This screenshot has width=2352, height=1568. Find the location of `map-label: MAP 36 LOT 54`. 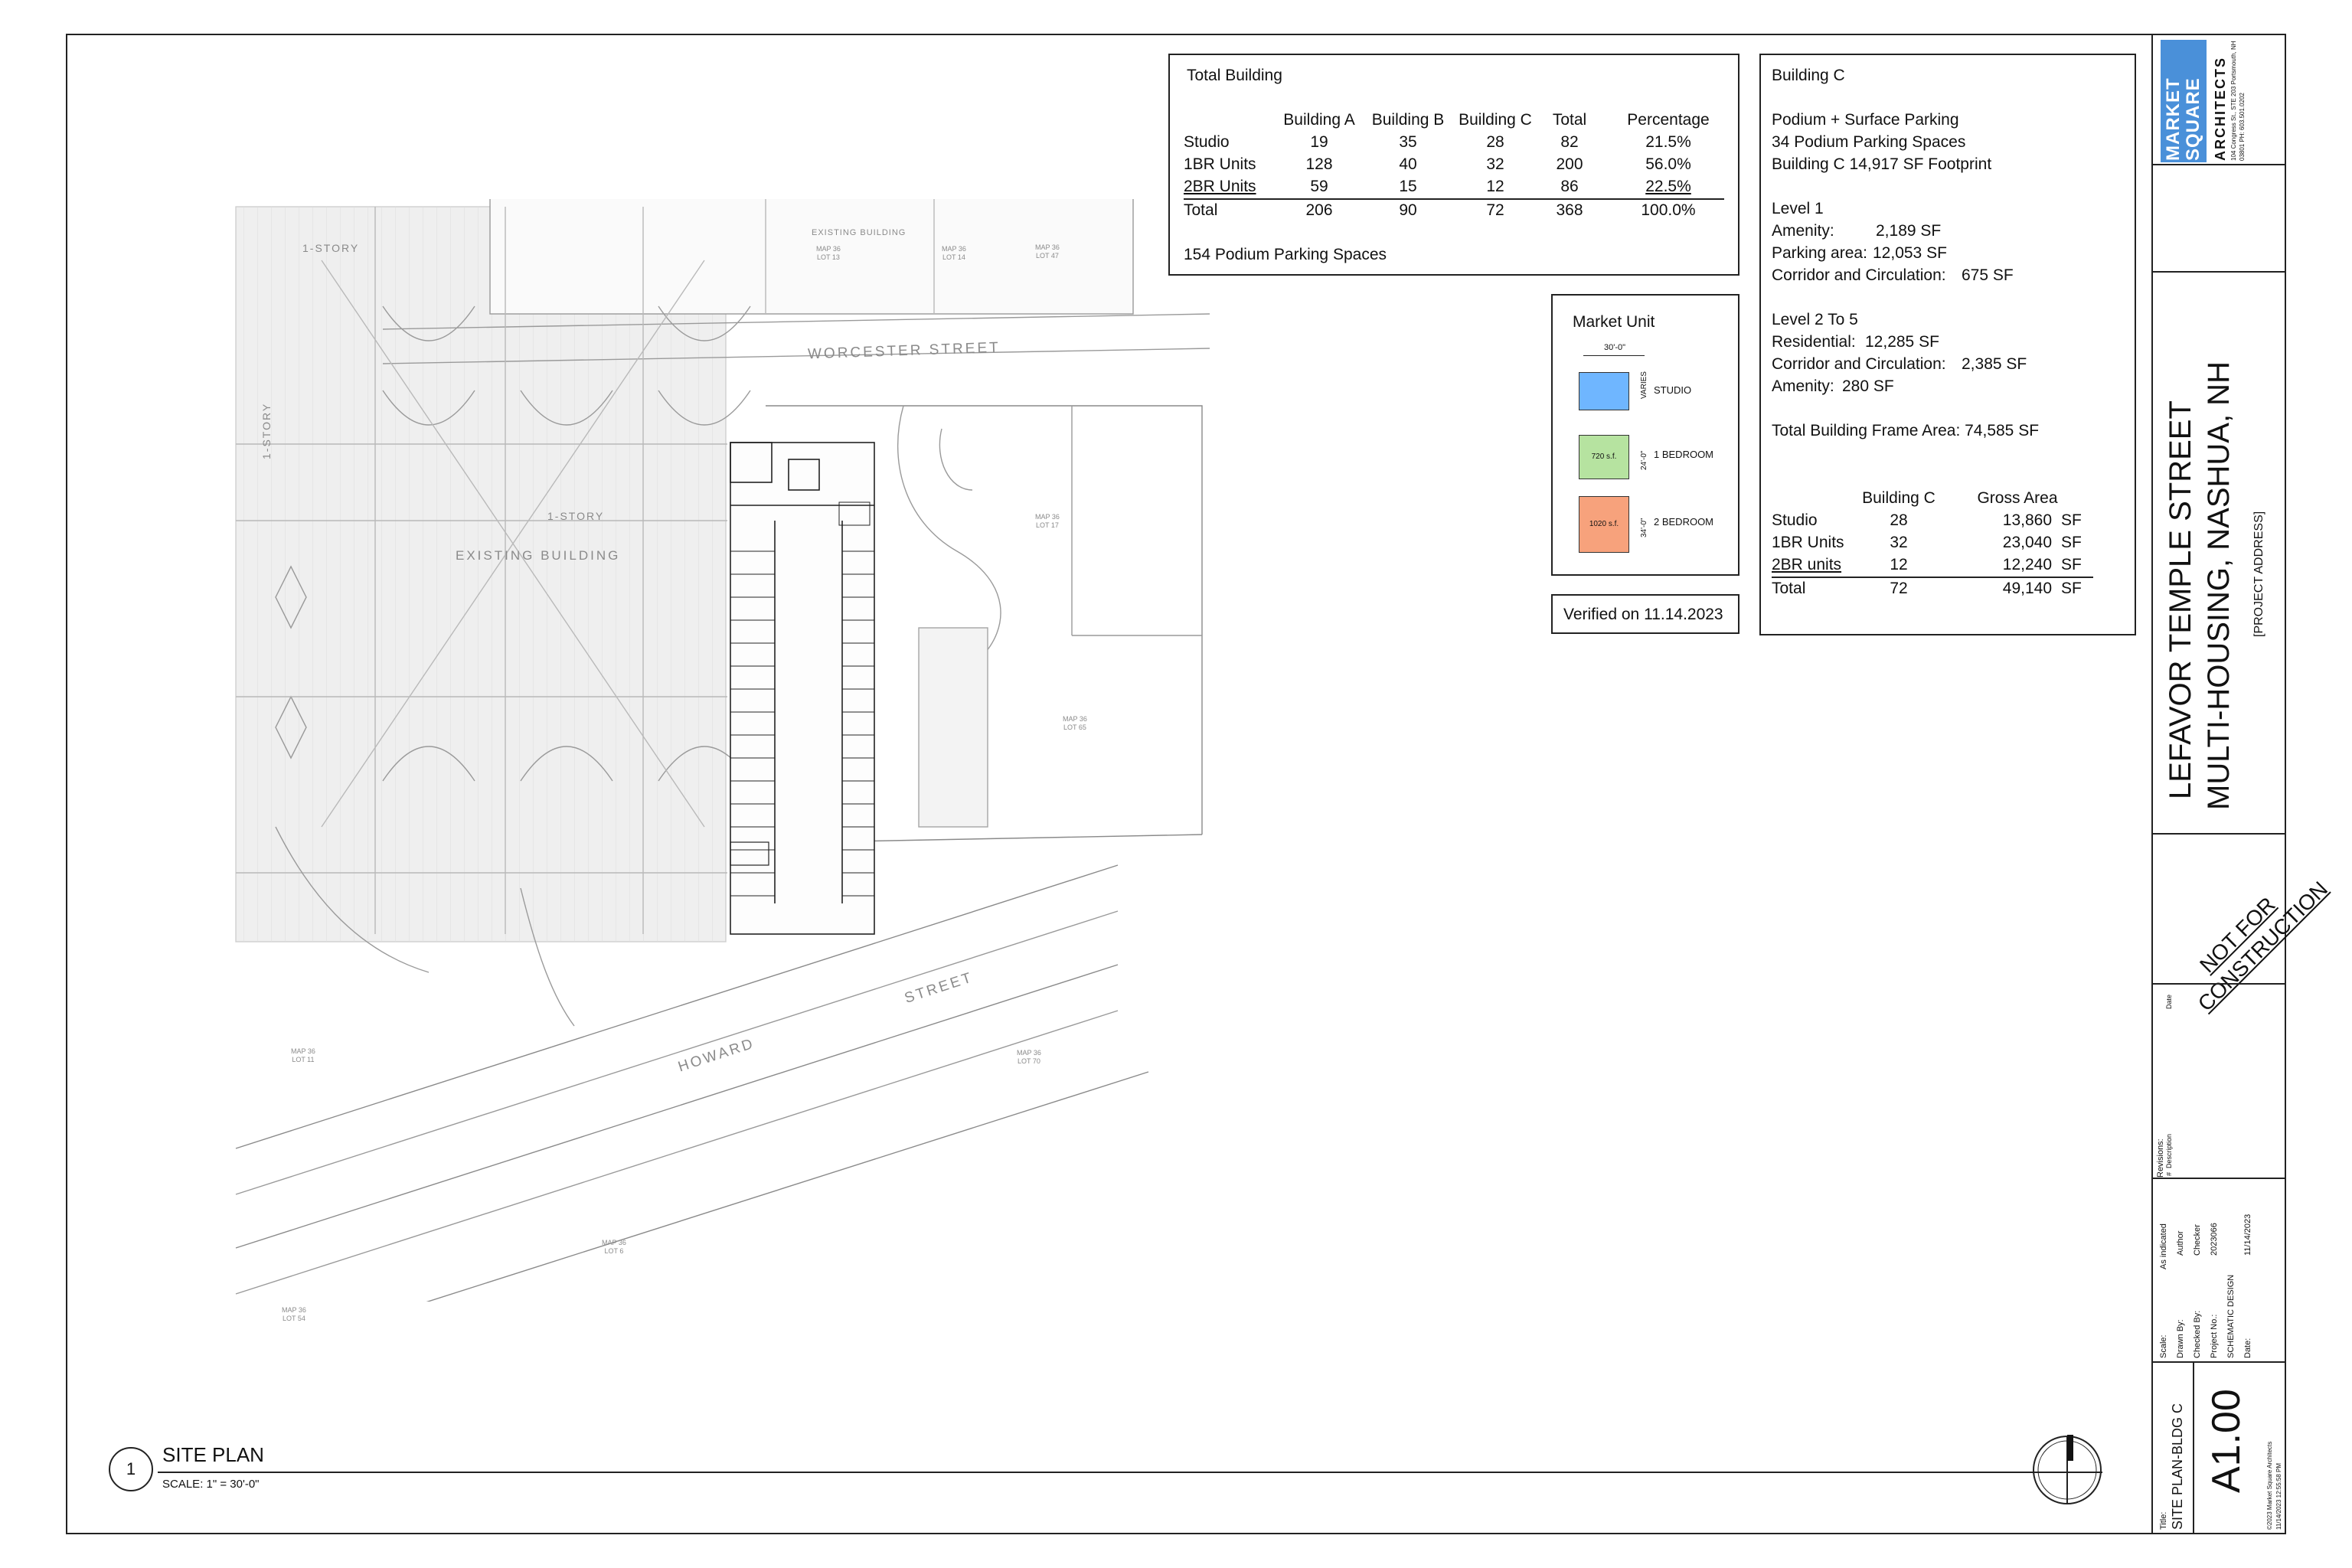

map-label: MAP 36 LOT 54 is located at coordinates (294, 1314).